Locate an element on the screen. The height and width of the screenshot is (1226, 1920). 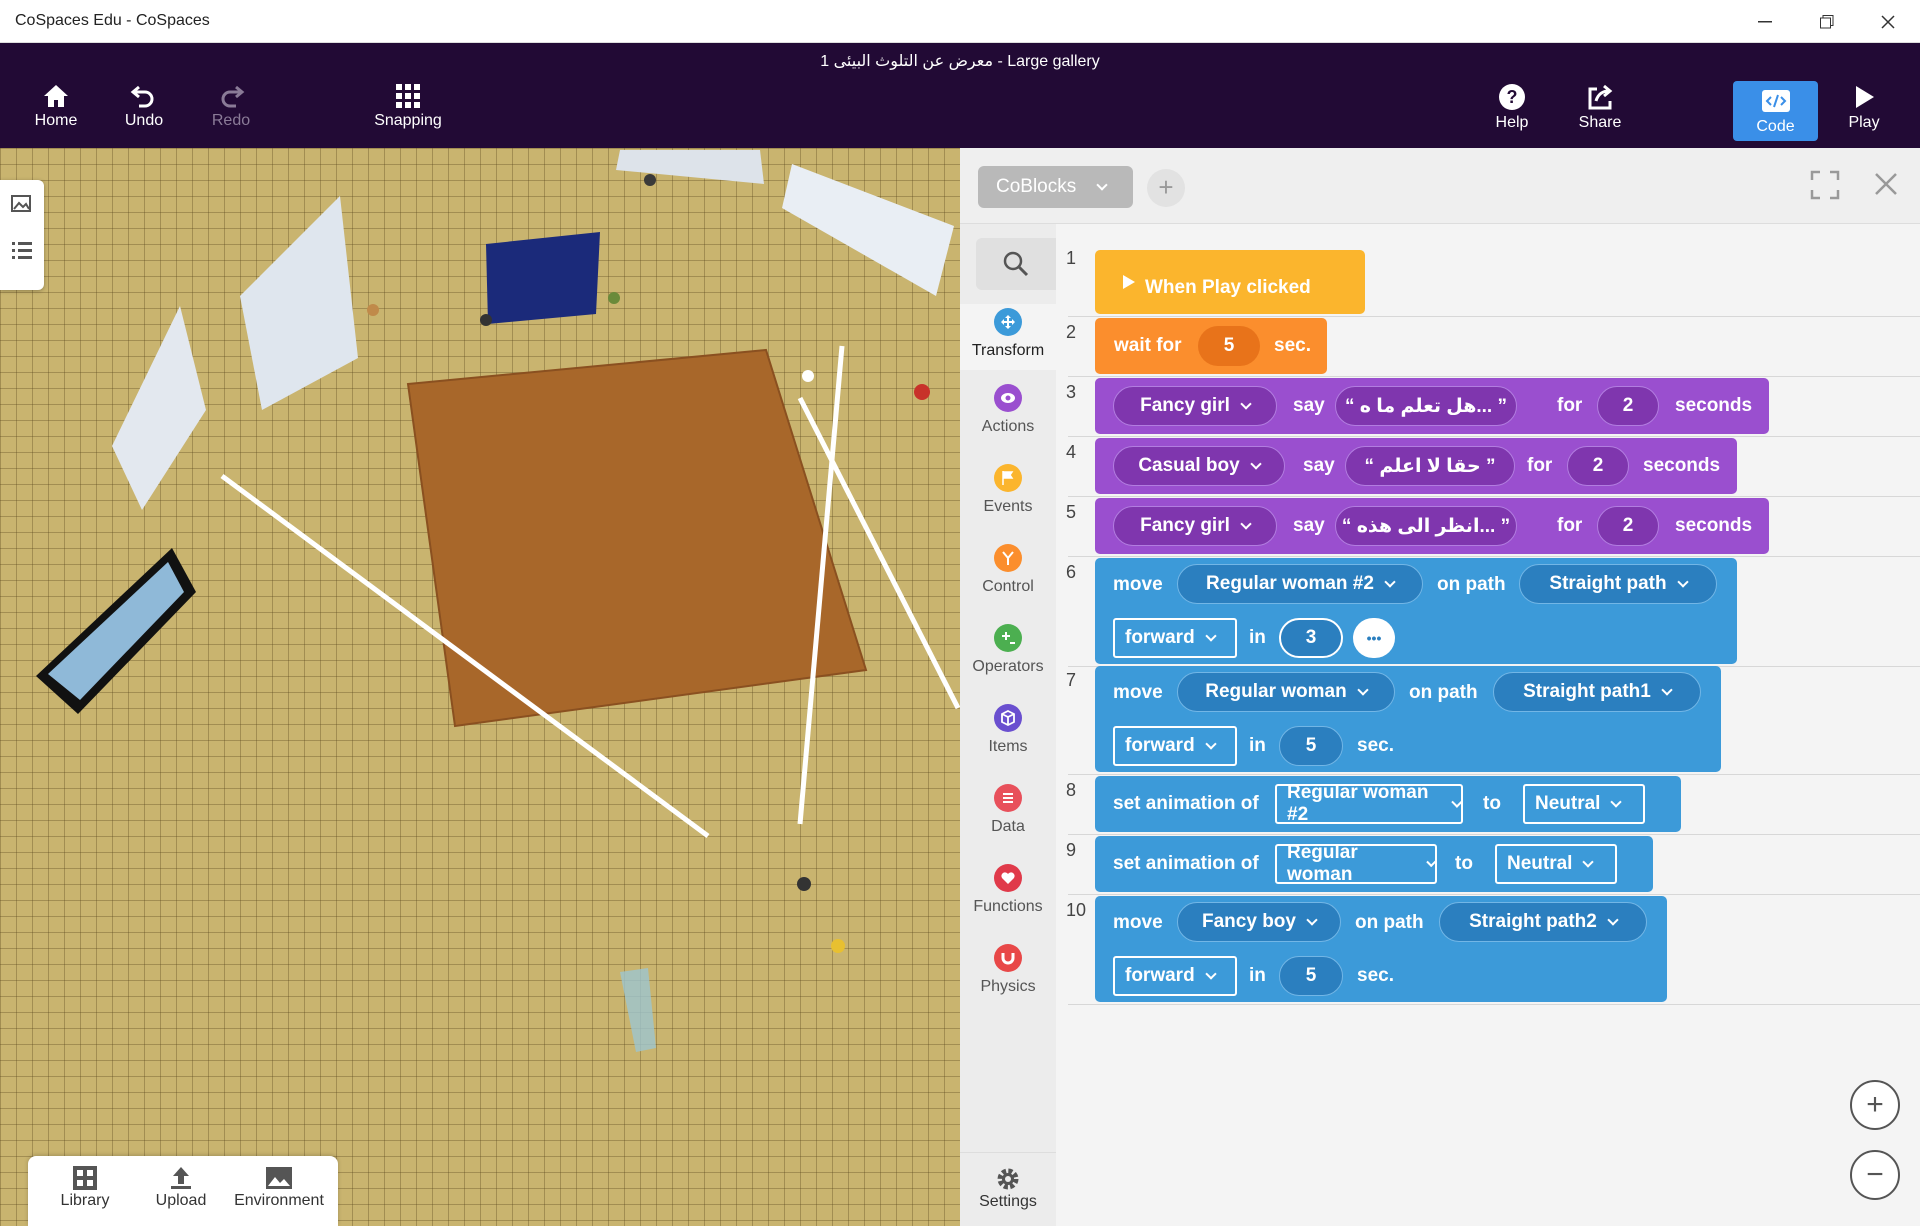
category-events: Events is located at coordinates (1008, 490).